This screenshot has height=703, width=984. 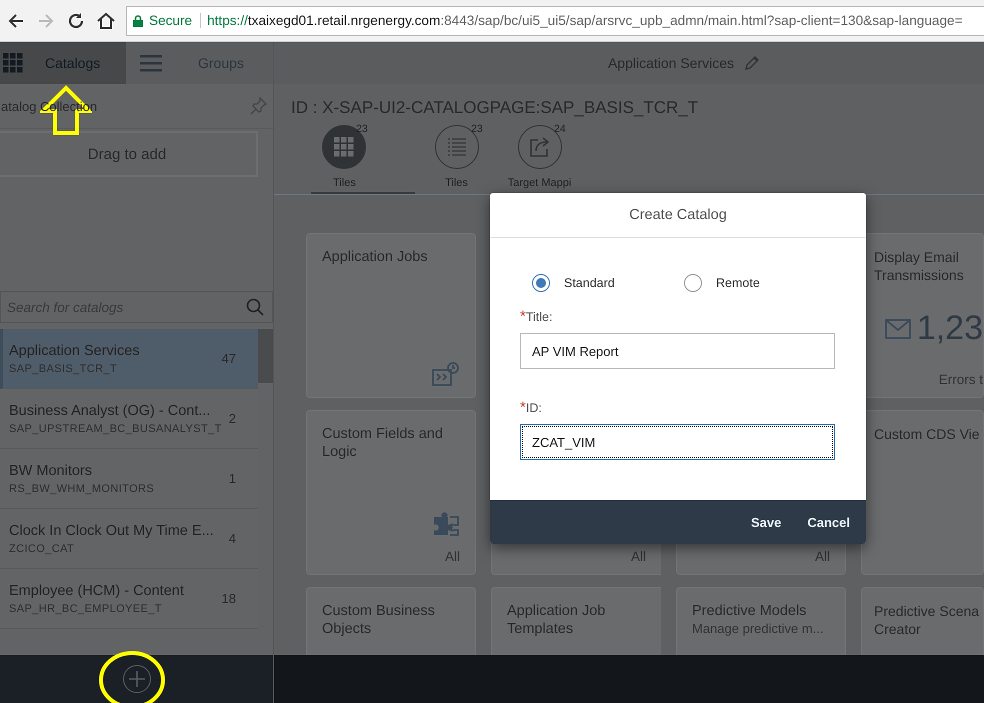 What do you see at coordinates (229, 358) in the screenshot?
I see `catalog-count: 47` at bounding box center [229, 358].